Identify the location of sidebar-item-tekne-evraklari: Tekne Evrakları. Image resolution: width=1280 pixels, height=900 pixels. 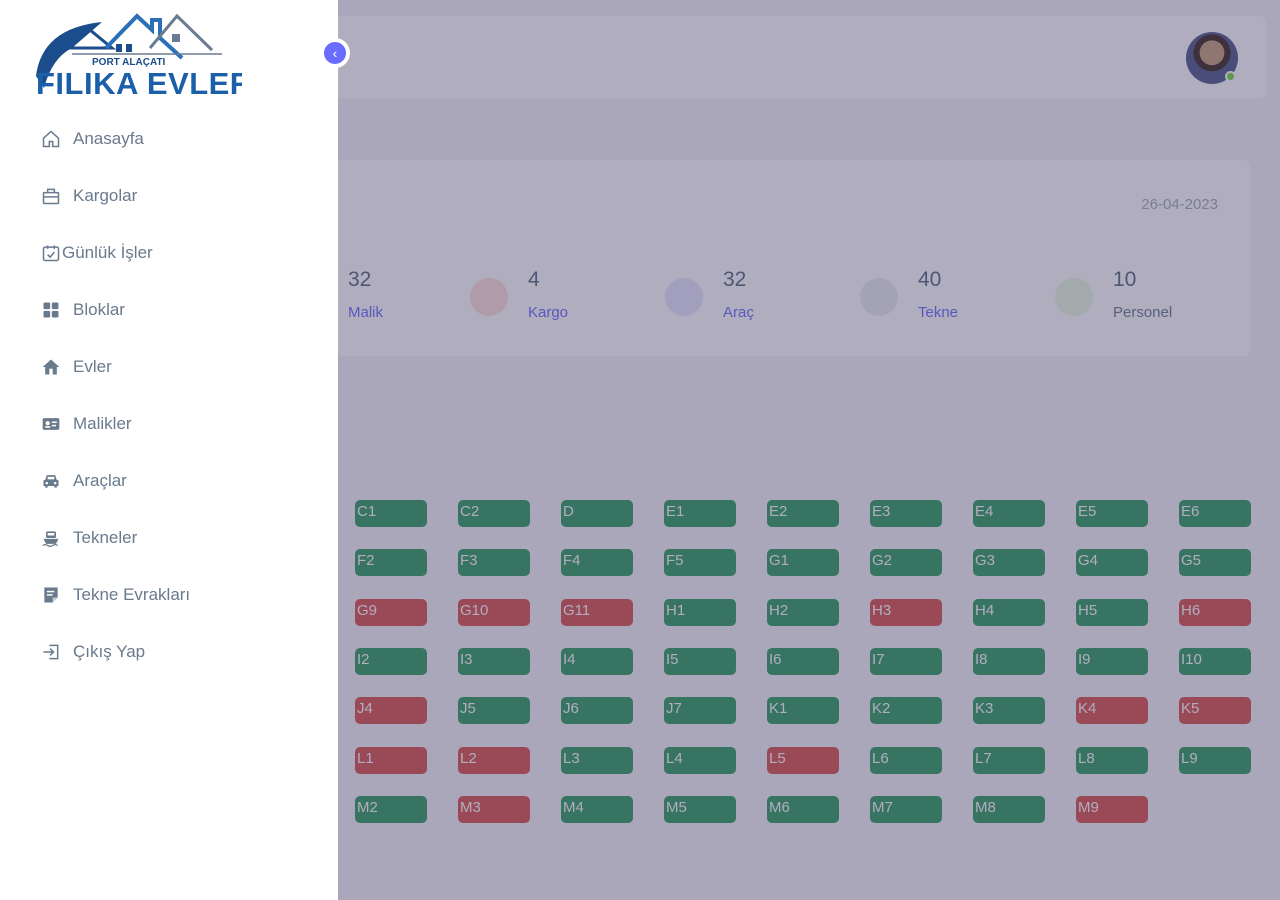
(169, 594).